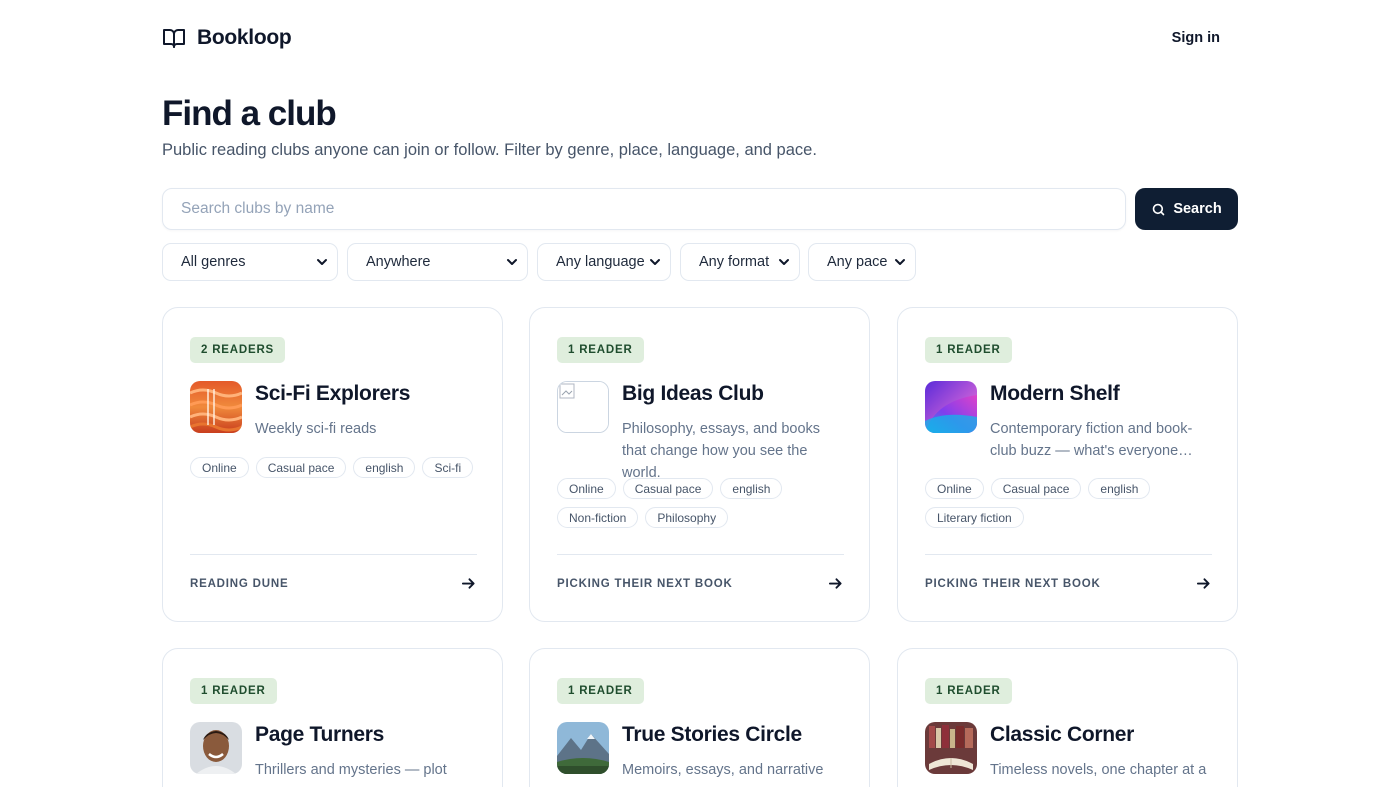 The image size is (1400, 787). Describe the element at coordinates (598, 517) in the screenshot. I see `tag: Non-fiction` at that location.